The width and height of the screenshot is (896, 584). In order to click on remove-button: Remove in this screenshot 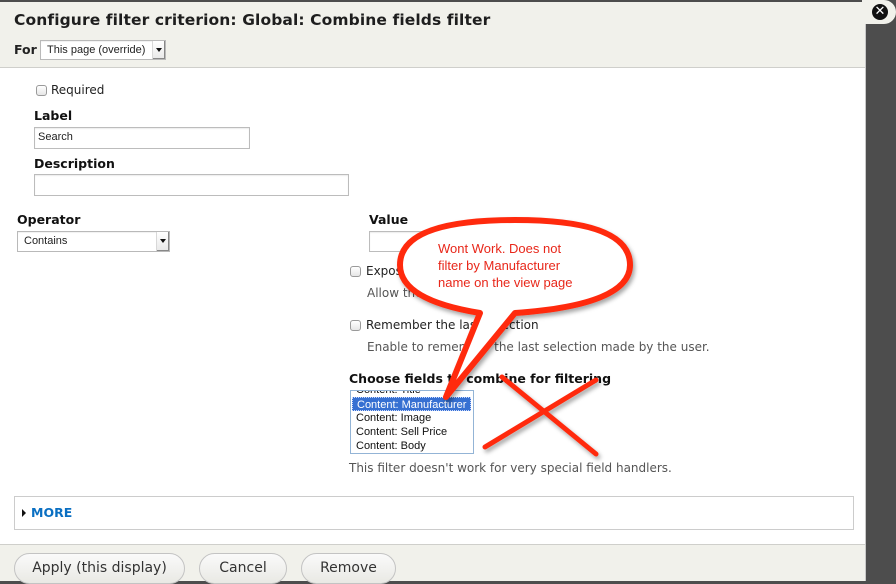, I will do `click(348, 568)`.